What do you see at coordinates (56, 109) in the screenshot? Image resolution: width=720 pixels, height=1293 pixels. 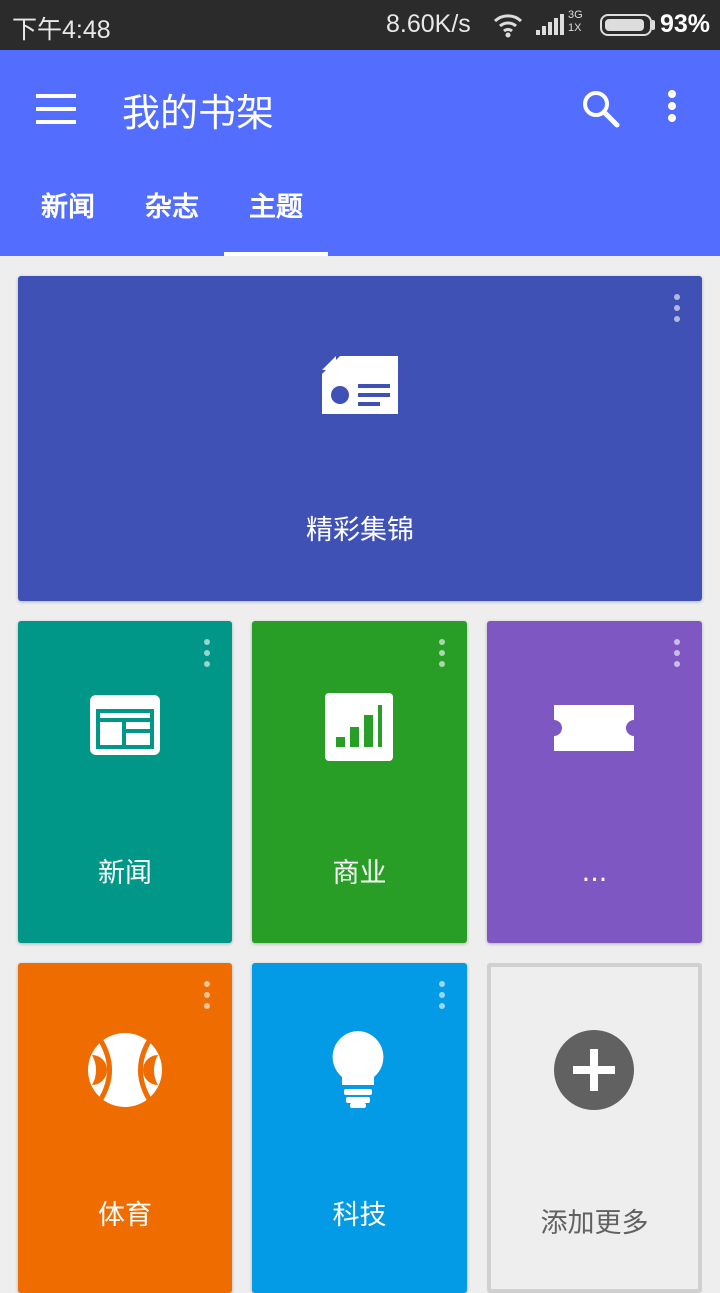 I see `menu-icon` at bounding box center [56, 109].